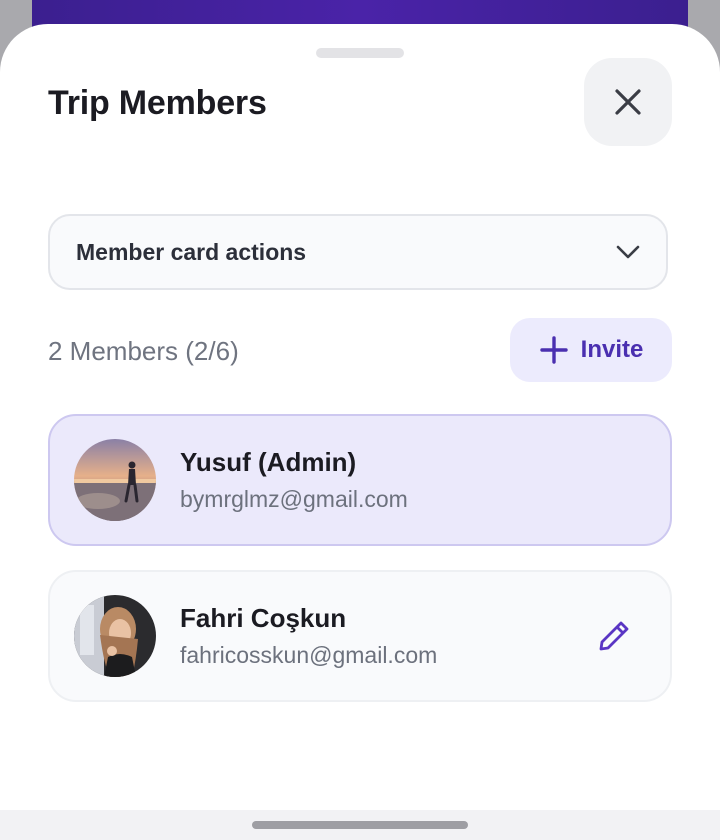  What do you see at coordinates (612, 349) in the screenshot?
I see `invite-label: Invite` at bounding box center [612, 349].